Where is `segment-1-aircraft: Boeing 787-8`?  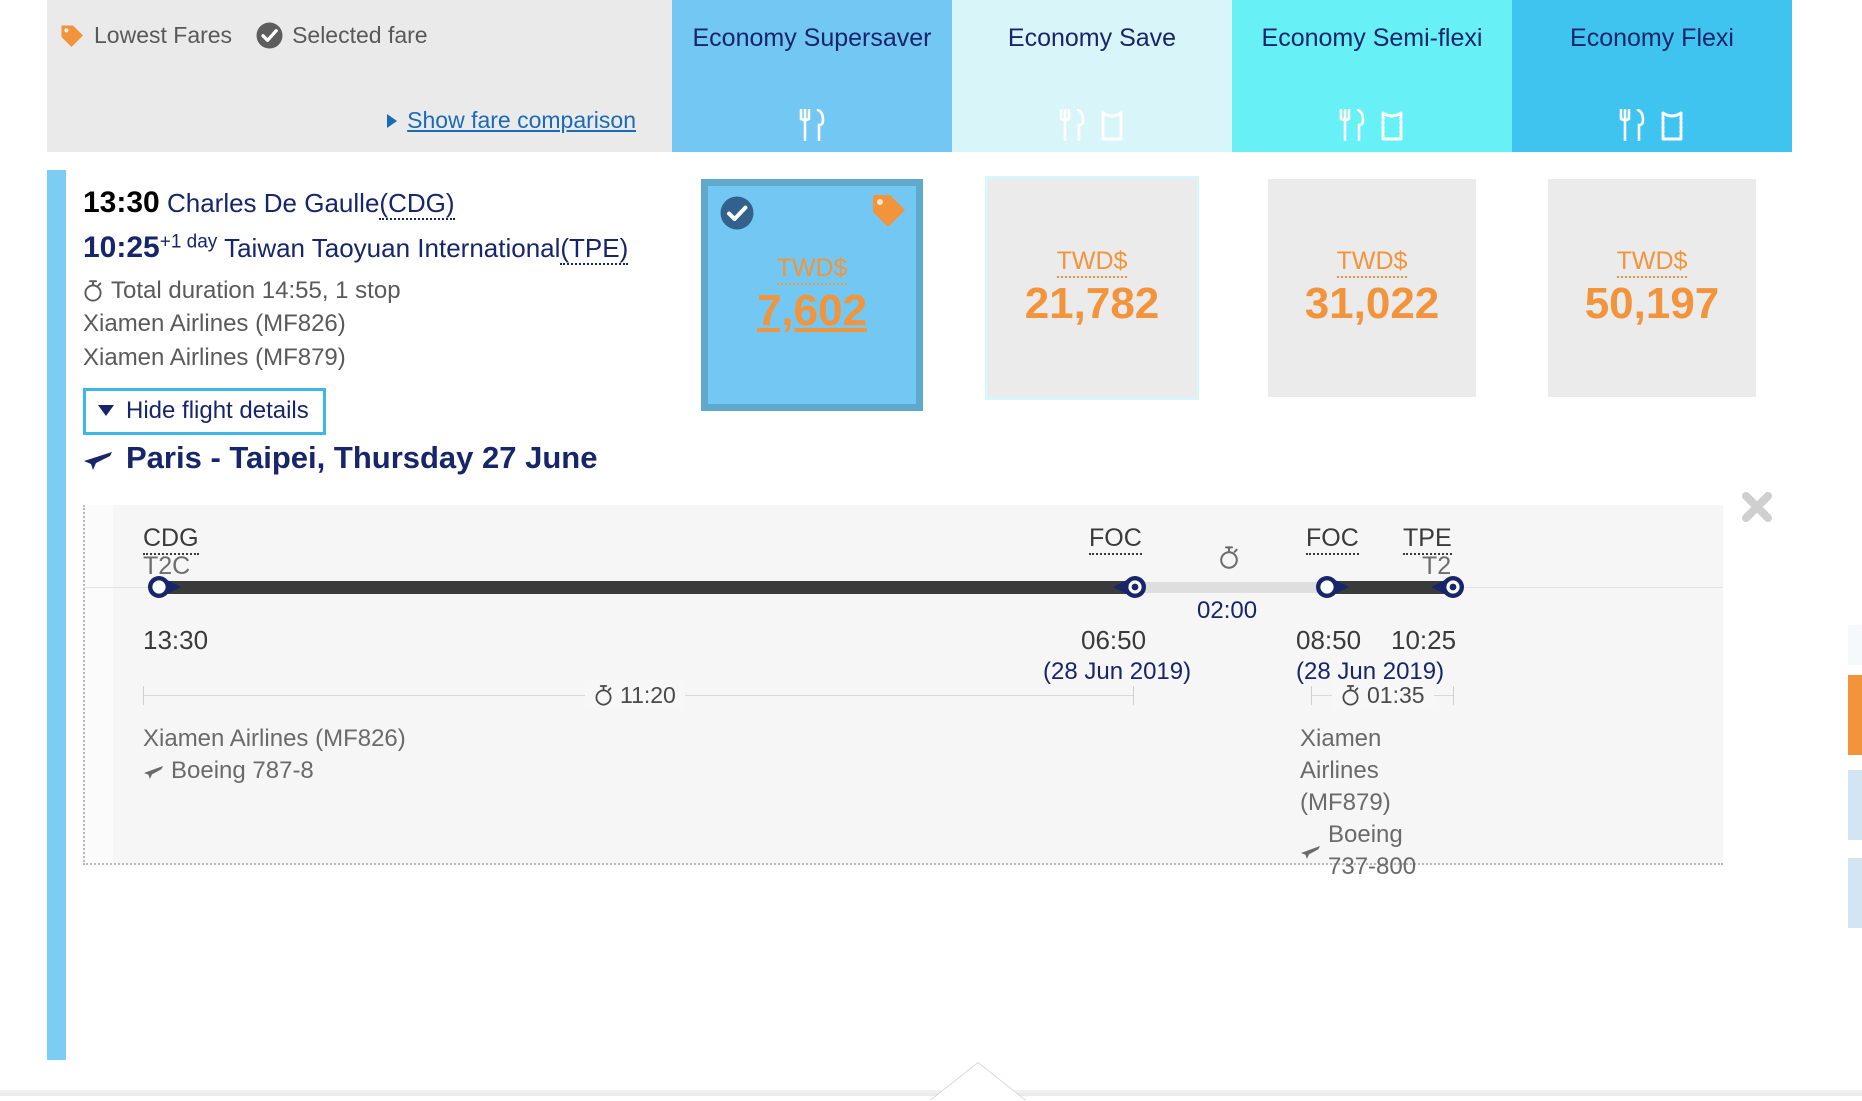
segment-1-aircraft: Boeing 787-8 is located at coordinates (228, 771).